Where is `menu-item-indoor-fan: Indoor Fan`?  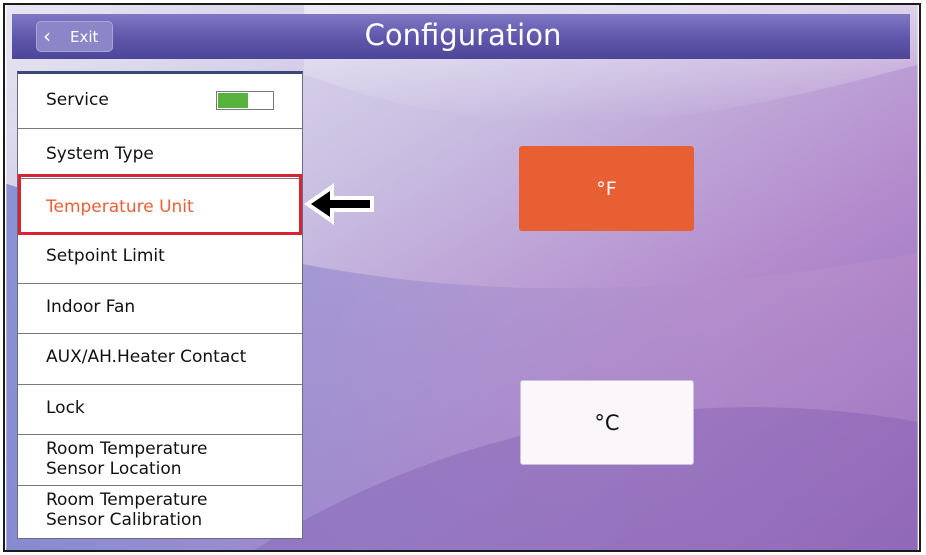 menu-item-indoor-fan: Indoor Fan is located at coordinates (160, 309).